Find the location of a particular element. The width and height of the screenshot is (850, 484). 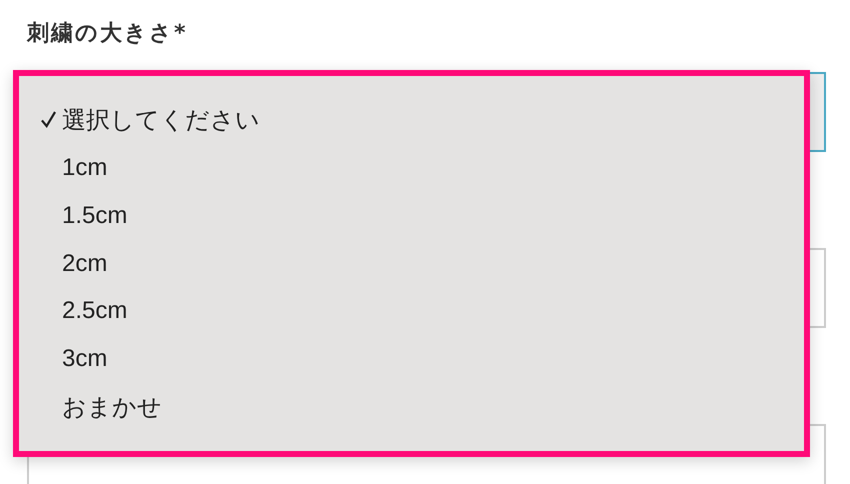

option-label: 選択してください is located at coordinates (161, 121).